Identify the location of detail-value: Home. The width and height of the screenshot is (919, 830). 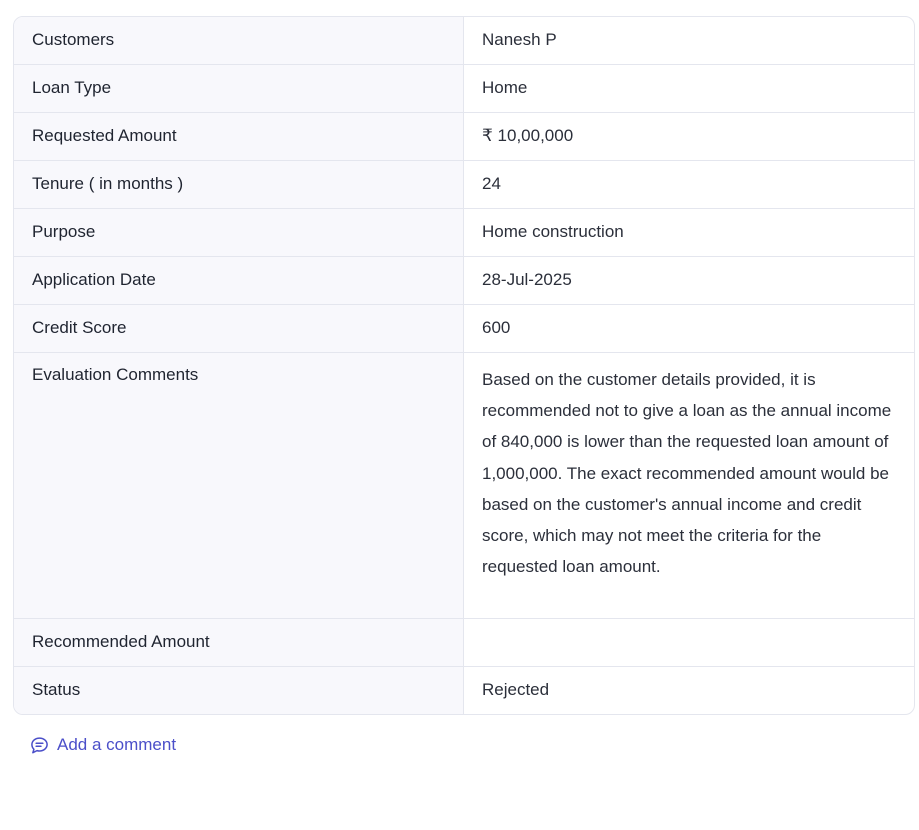
(505, 87).